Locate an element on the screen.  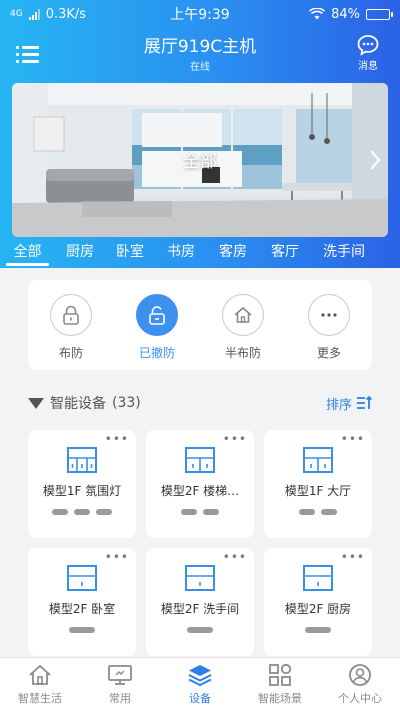
disarmed-label: 已撤防 is located at coordinates (156, 353).